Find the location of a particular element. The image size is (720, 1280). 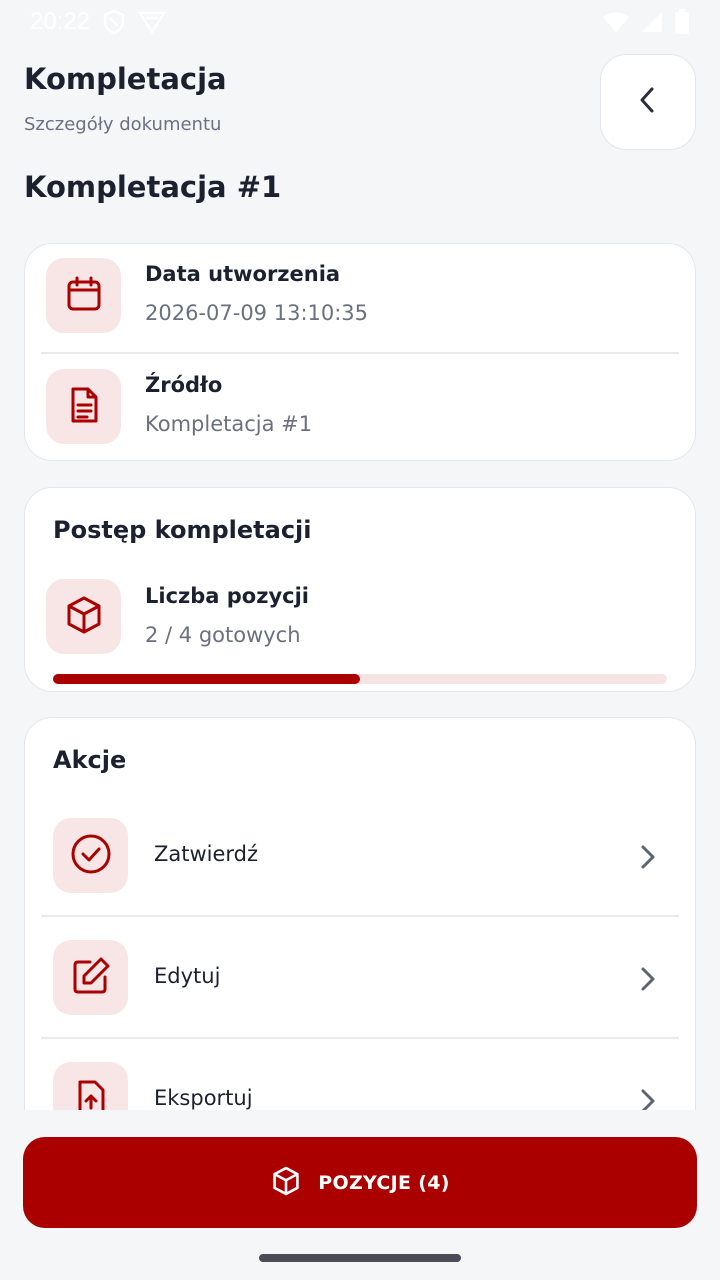

calendar-icon is located at coordinates (84, 296).